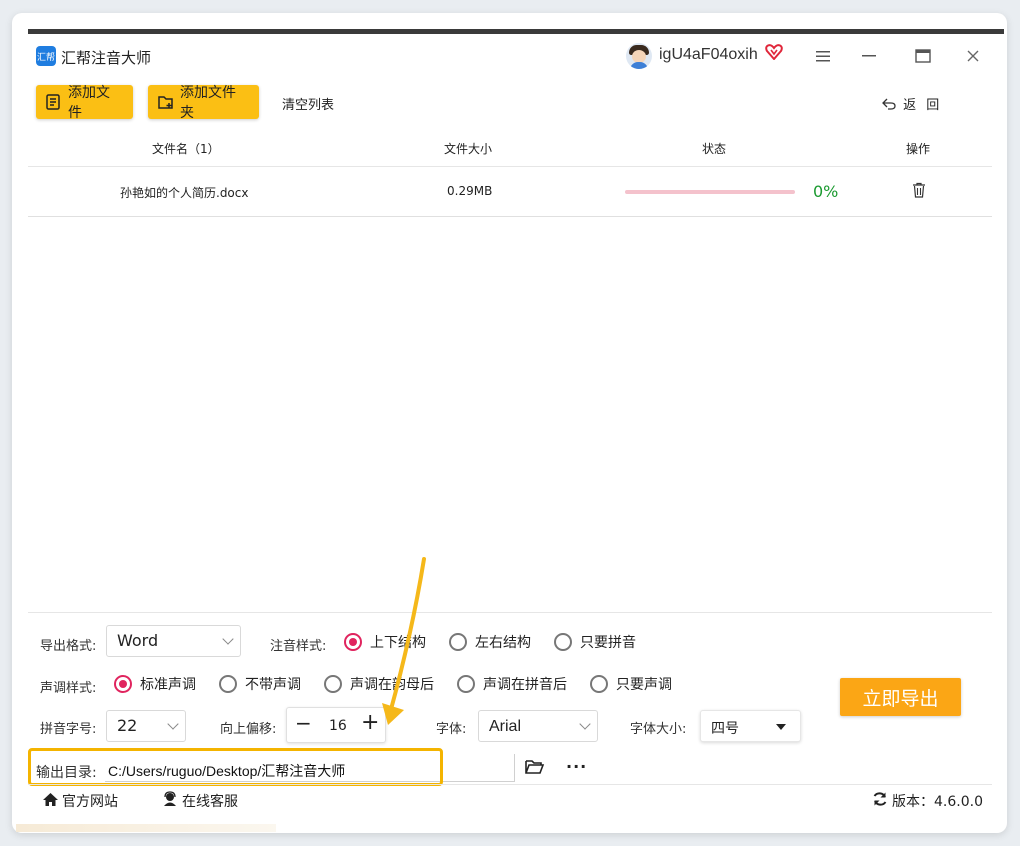  What do you see at coordinates (900, 697) in the screenshot?
I see `export-now-button: 立即导出` at bounding box center [900, 697].